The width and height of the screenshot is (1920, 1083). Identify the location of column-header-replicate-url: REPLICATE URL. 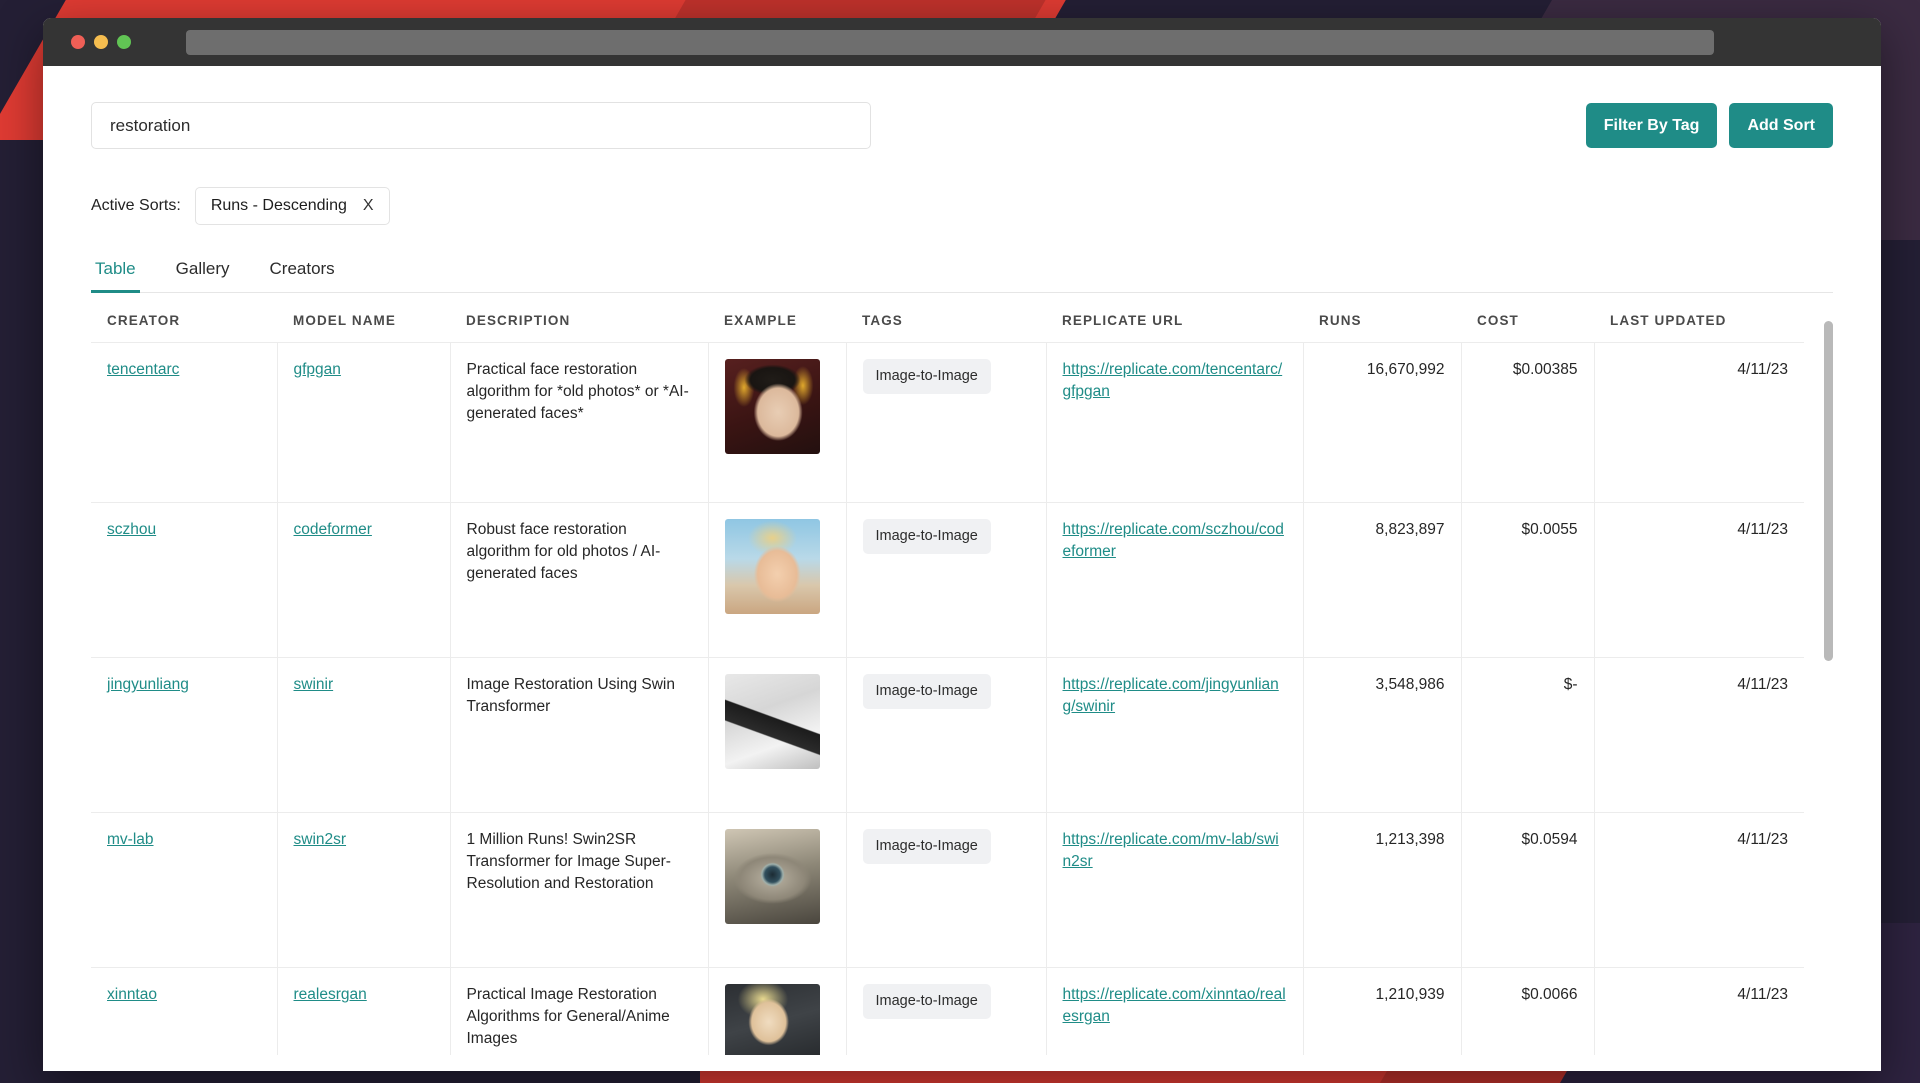
(1174, 328).